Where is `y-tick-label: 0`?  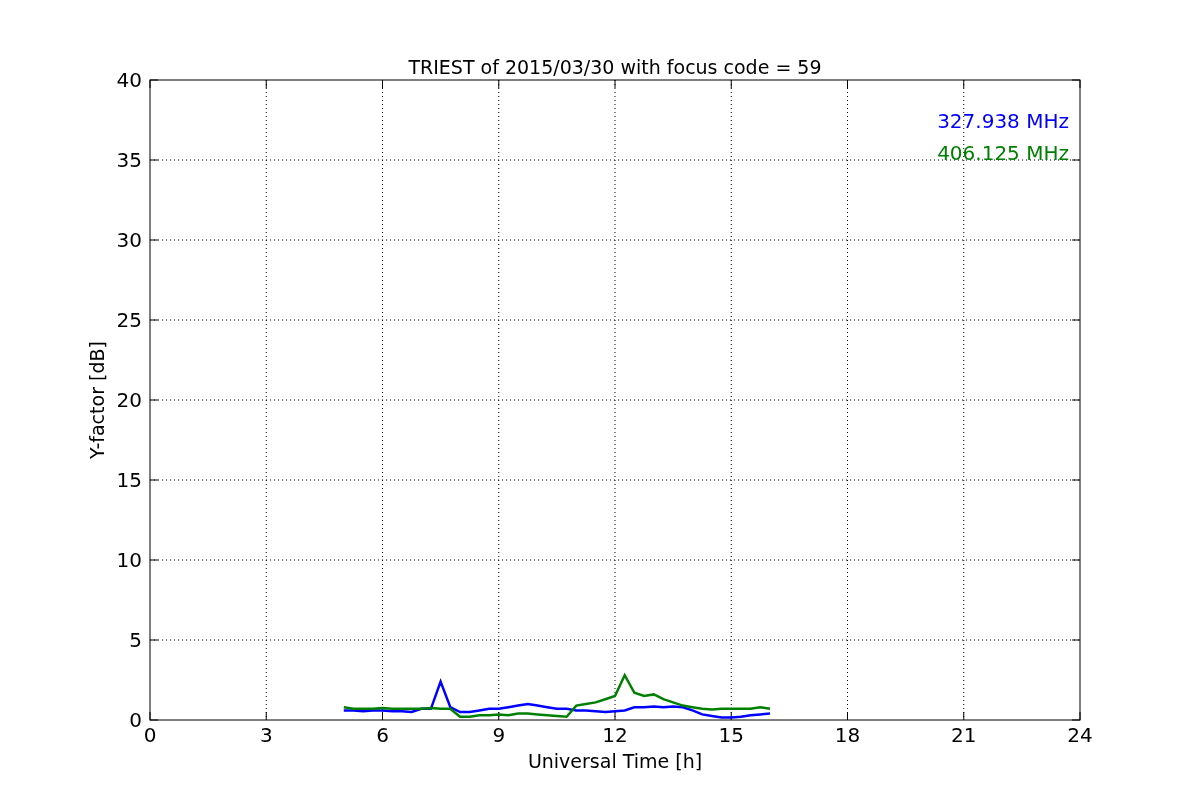 y-tick-label: 0 is located at coordinates (135, 720).